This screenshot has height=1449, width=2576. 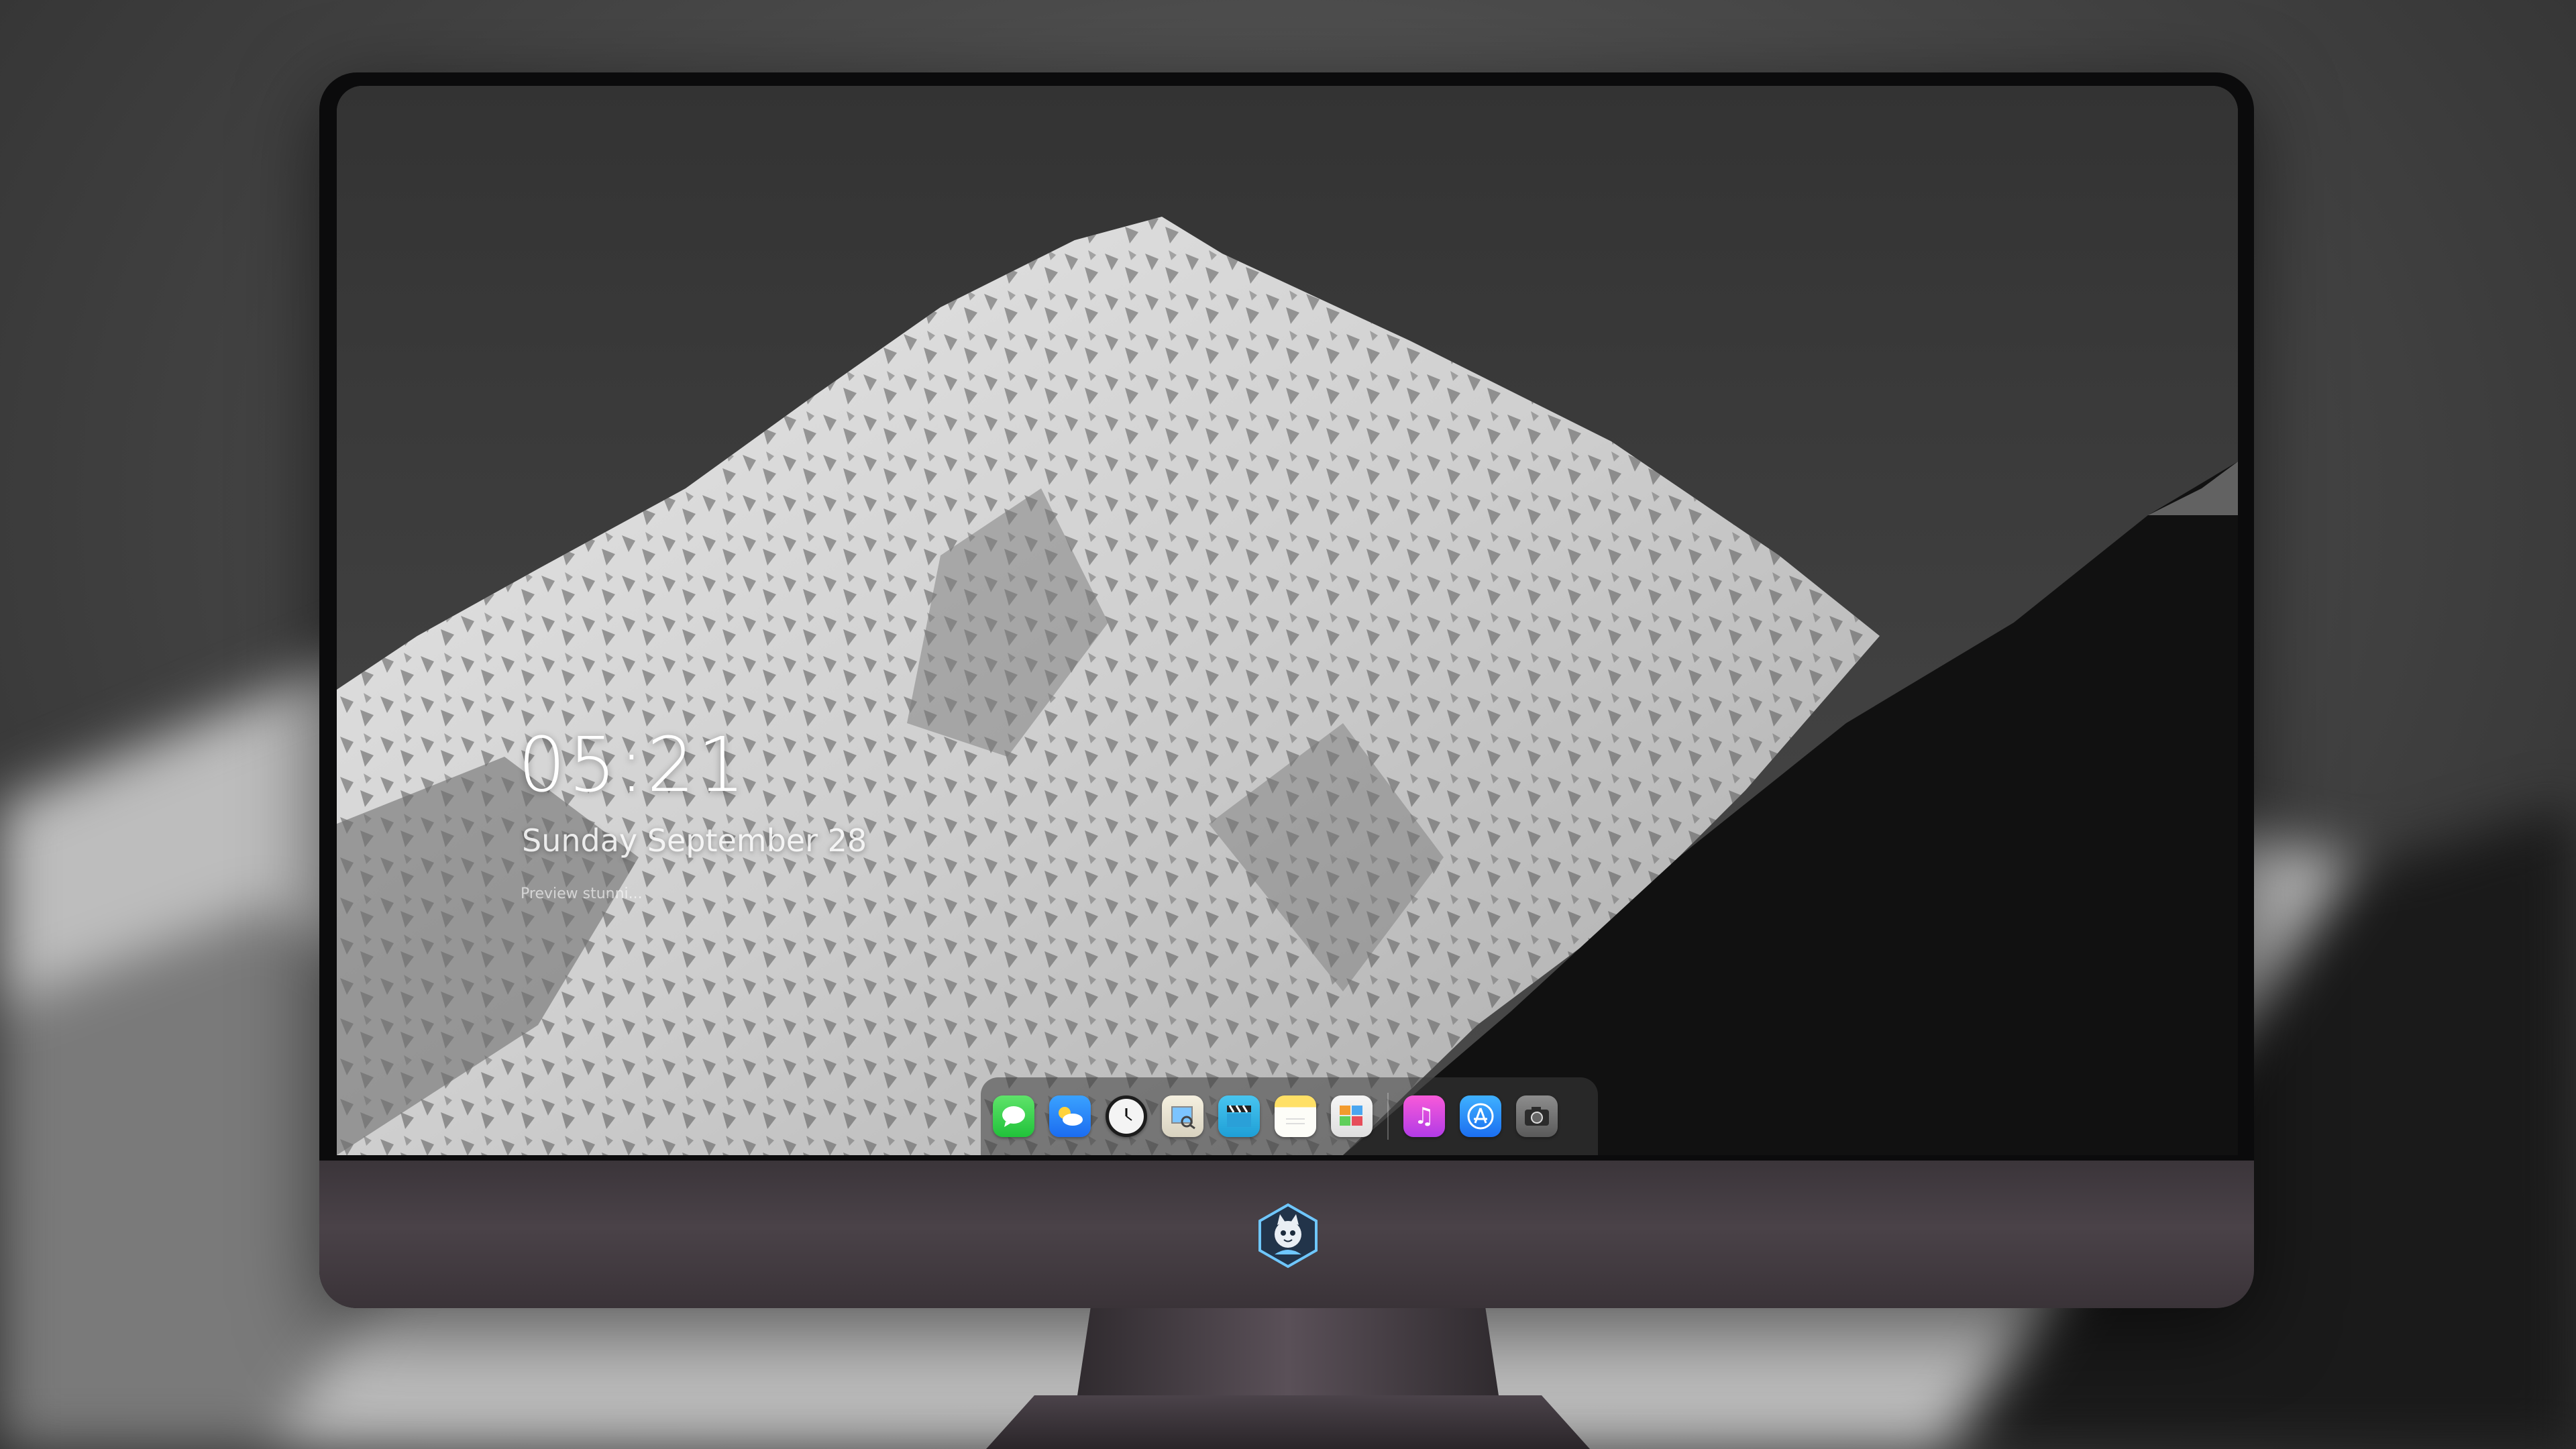 I want to click on camera-icon, so click(x=1537, y=1116).